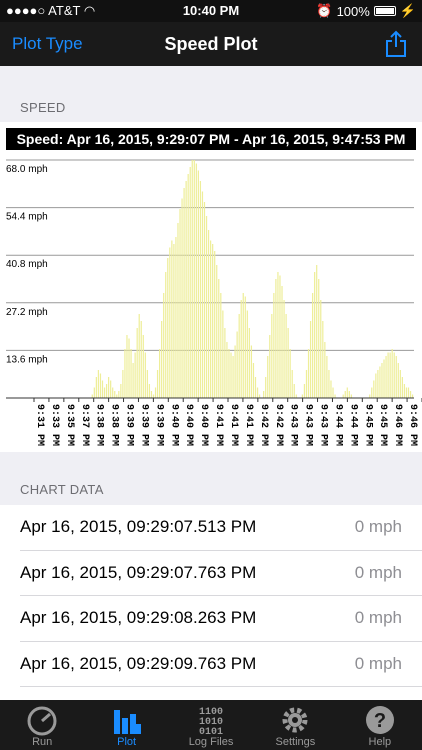 Image resolution: width=422 pixels, height=750 pixels. I want to click on list-item: Apr 16, 2015, 09:29:07.513 PM 0 mph, so click(221, 528).